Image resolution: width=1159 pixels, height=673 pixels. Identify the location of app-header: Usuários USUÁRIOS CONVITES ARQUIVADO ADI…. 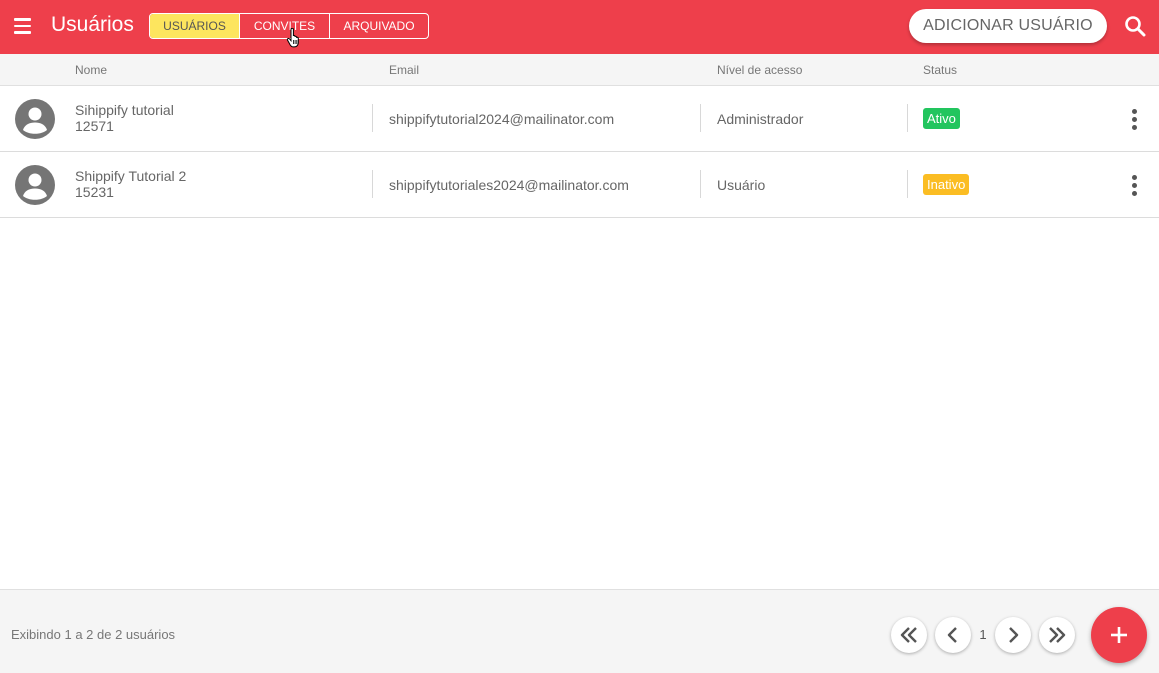
(579, 27).